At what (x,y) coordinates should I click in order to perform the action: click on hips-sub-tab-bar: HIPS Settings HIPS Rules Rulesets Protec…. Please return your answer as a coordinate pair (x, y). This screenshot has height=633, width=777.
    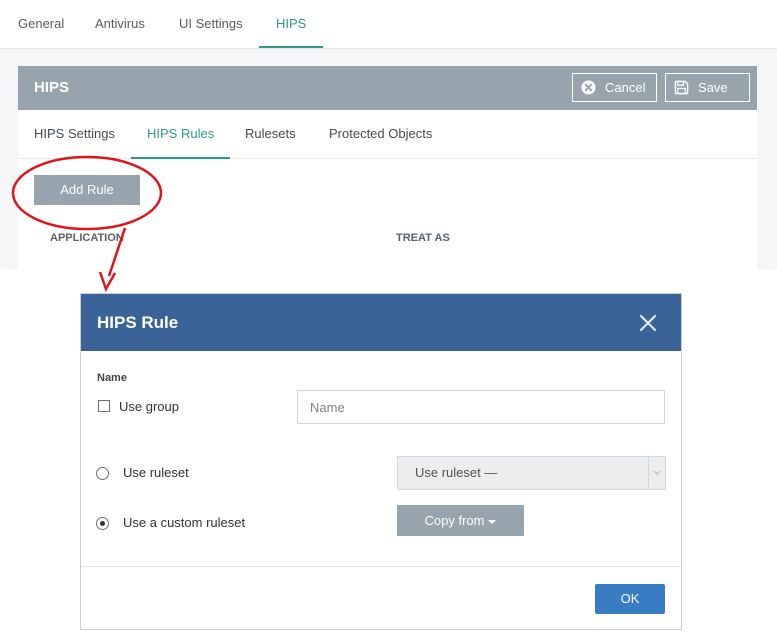
    Looking at the image, I should click on (387, 134).